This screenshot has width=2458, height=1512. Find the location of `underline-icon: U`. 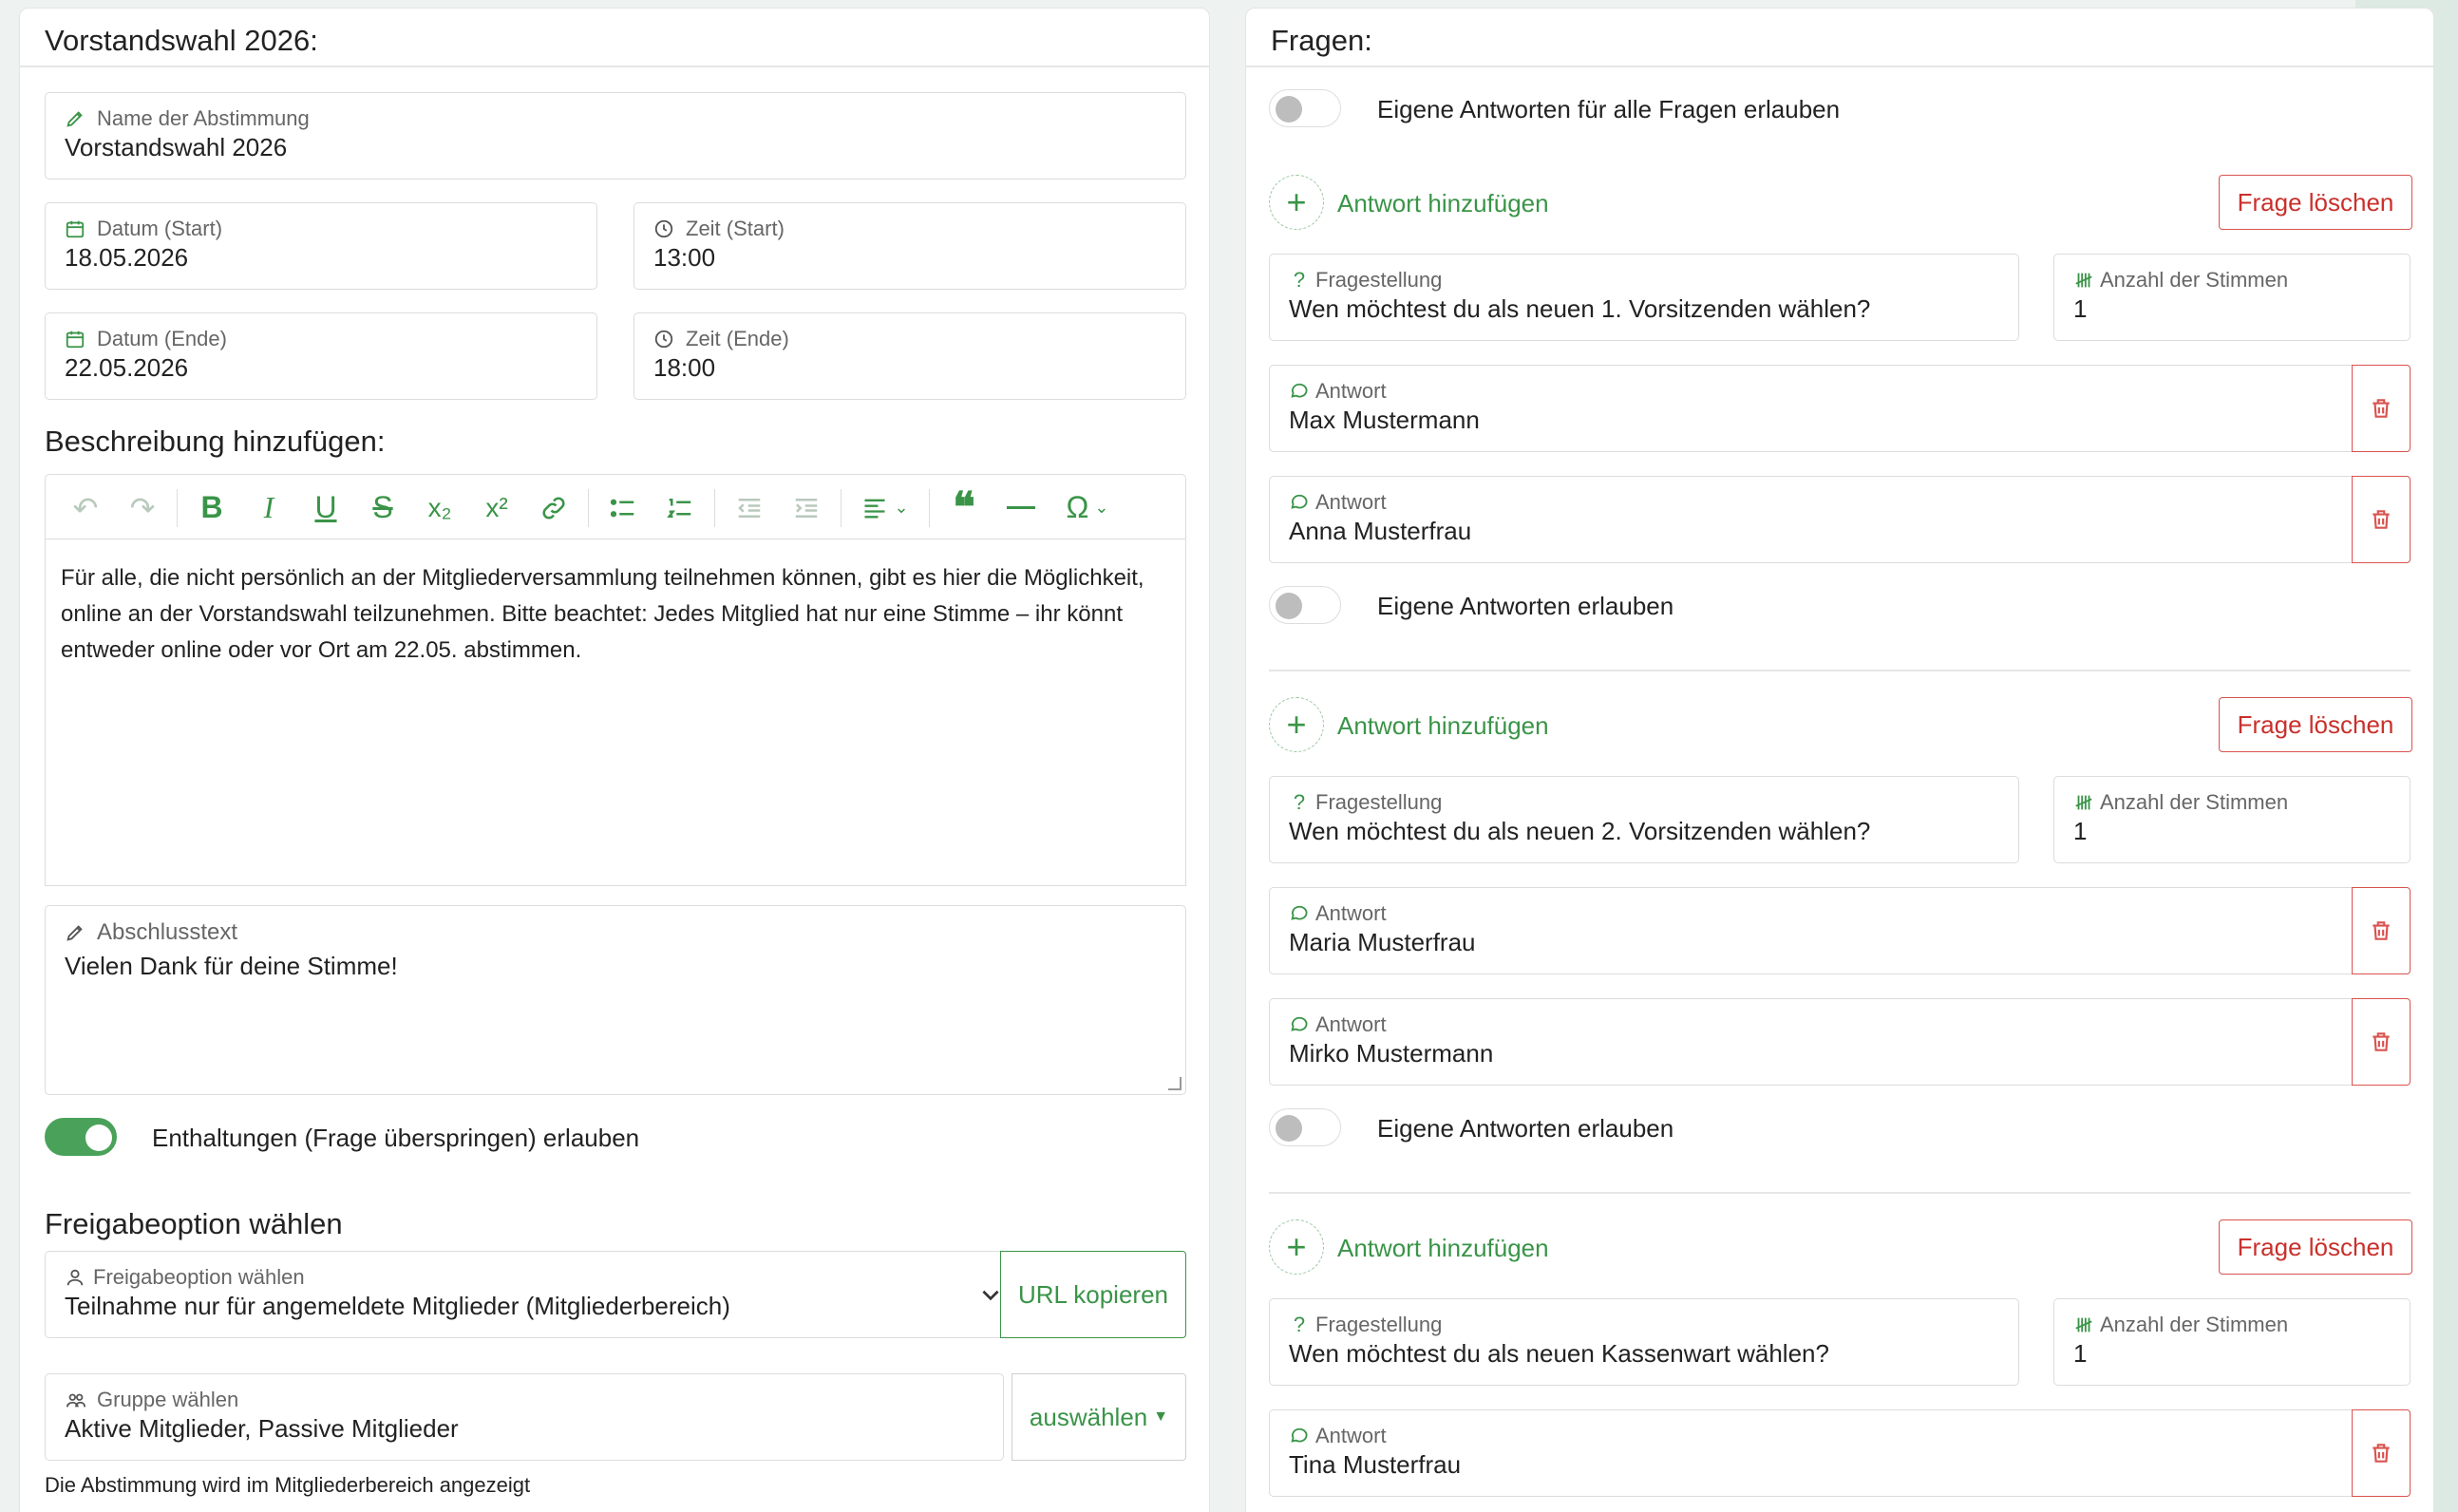

underline-icon: U is located at coordinates (326, 508).